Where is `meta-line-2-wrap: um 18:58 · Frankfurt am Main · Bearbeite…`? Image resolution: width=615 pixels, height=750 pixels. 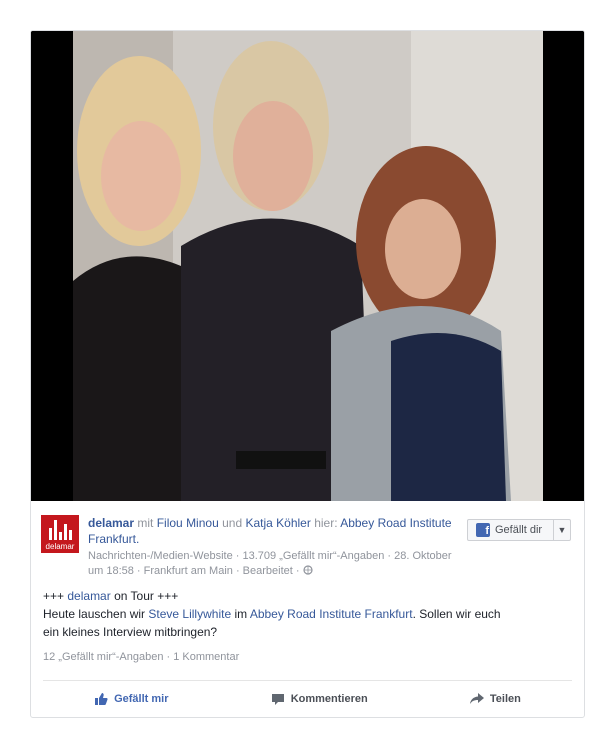
meta-line-2-wrap: um 18:58 · Frankfurt am Main · Bearbeite… is located at coordinates (278, 571).